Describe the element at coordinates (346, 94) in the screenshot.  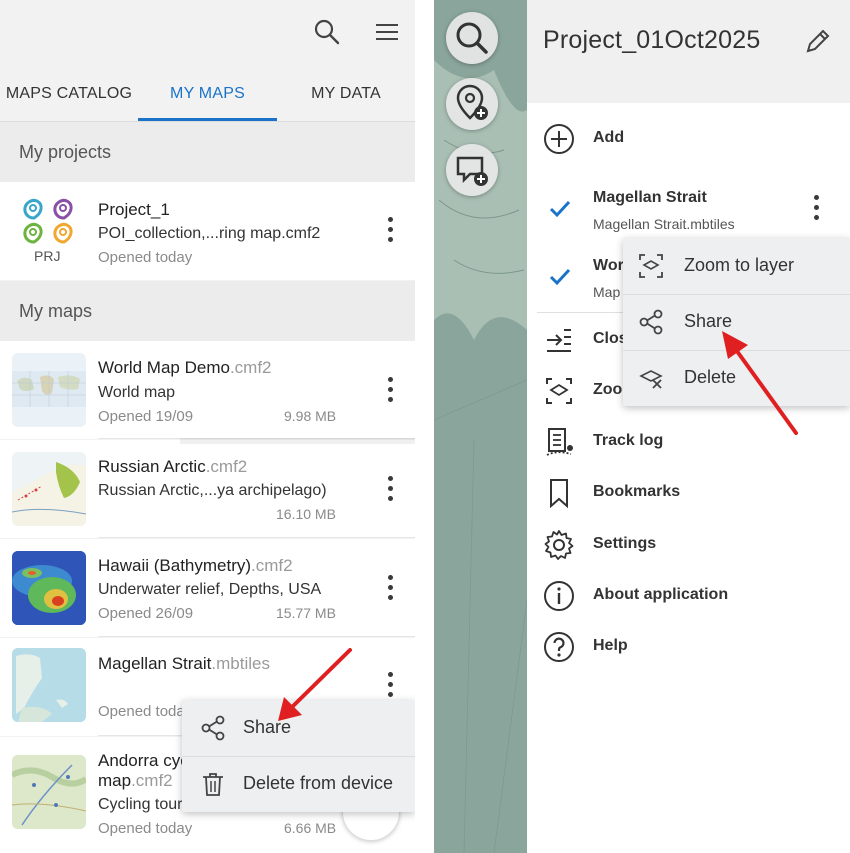
I see `tab-my-data: MY DATA` at that location.